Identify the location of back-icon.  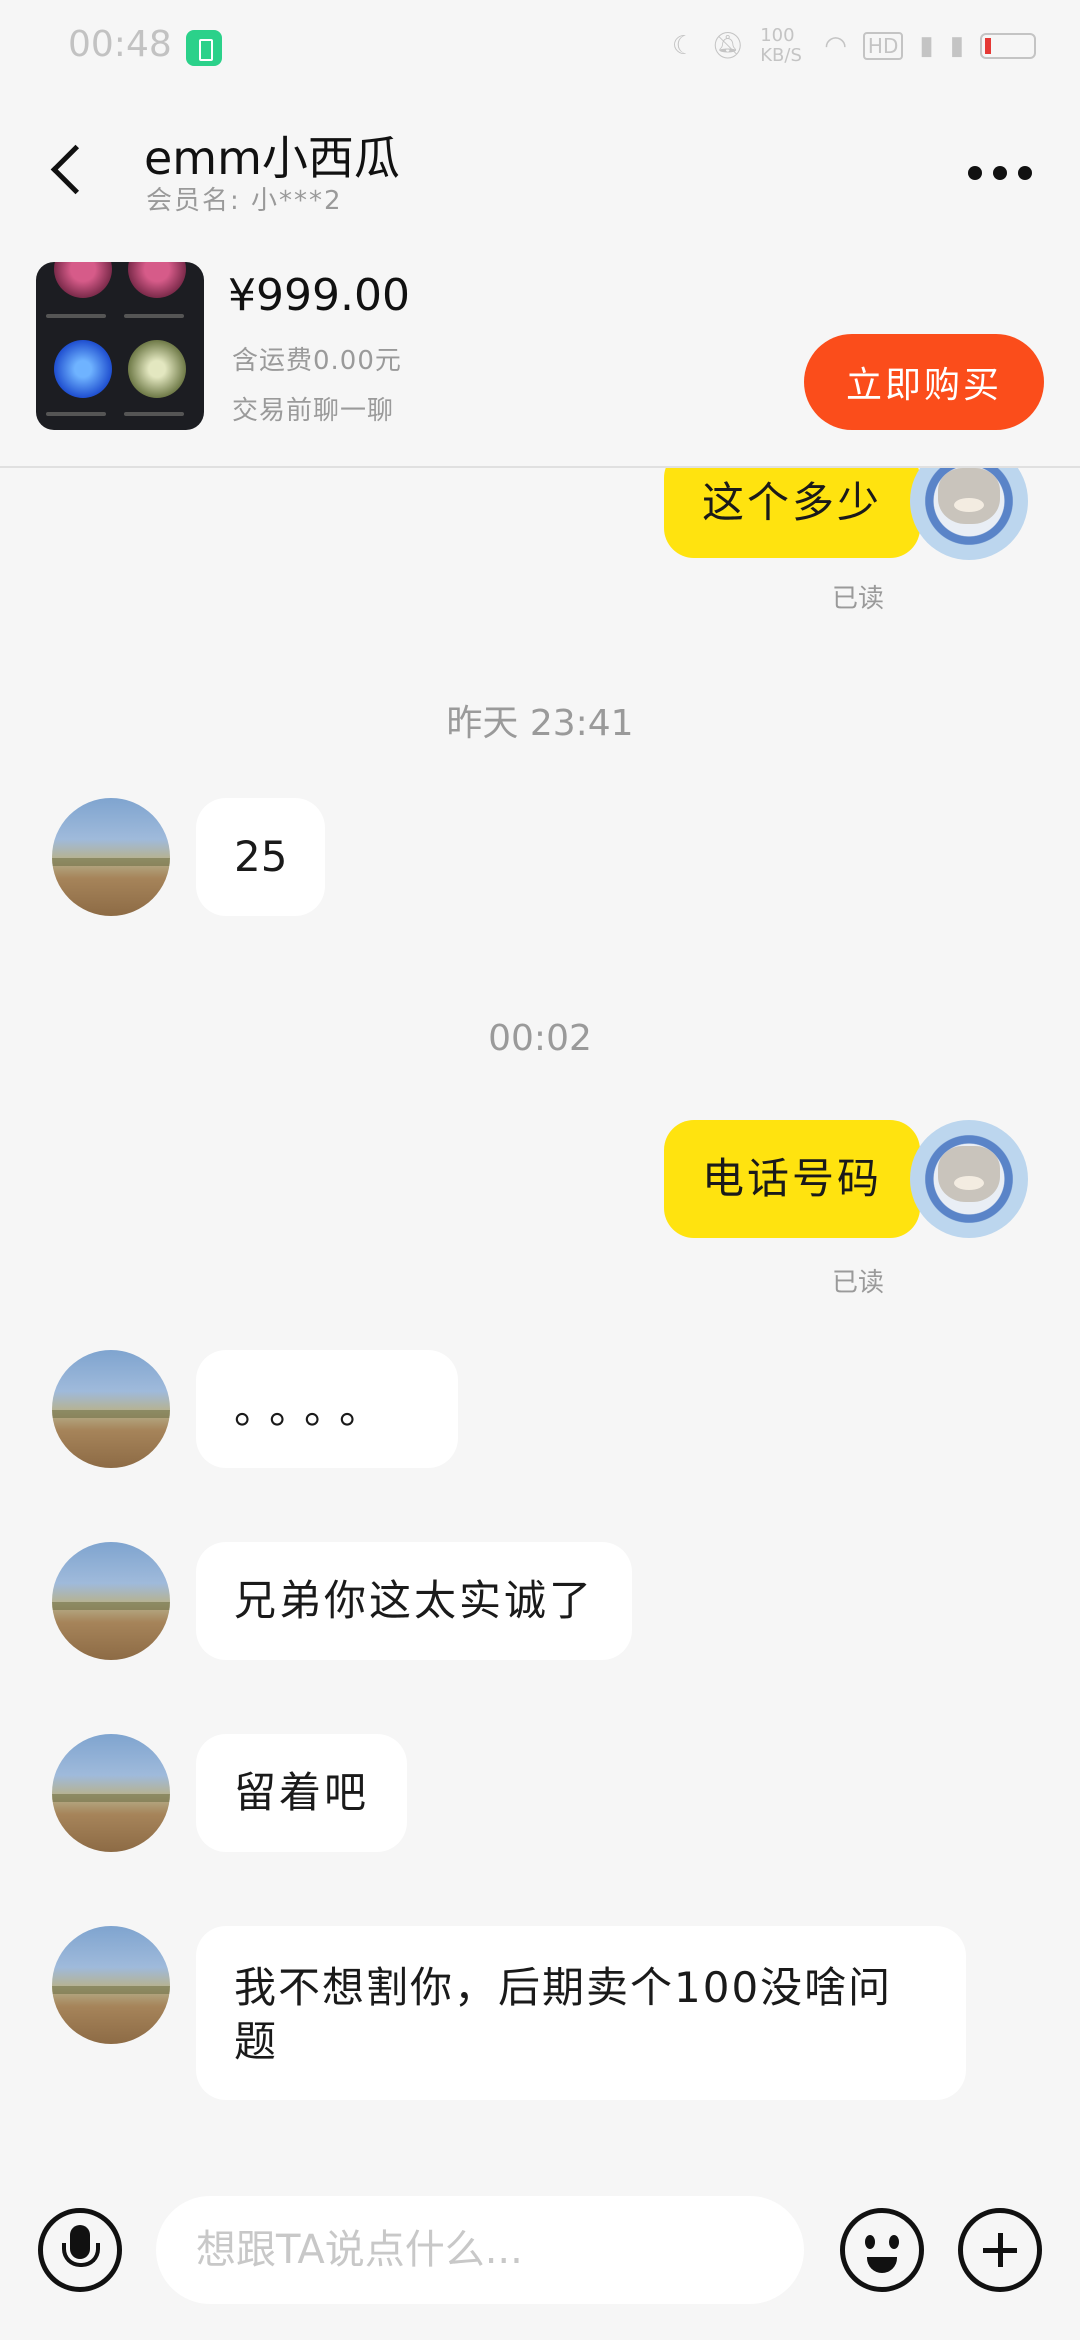
(74, 172).